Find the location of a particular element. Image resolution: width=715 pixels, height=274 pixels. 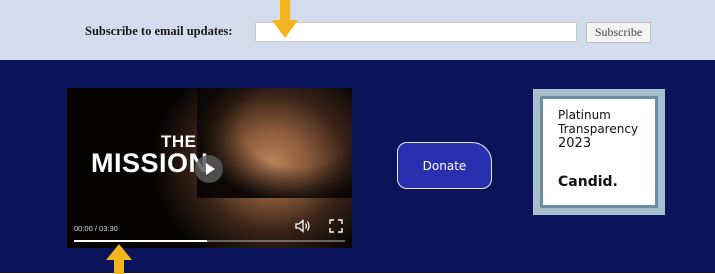

play-icon is located at coordinates (209, 169).